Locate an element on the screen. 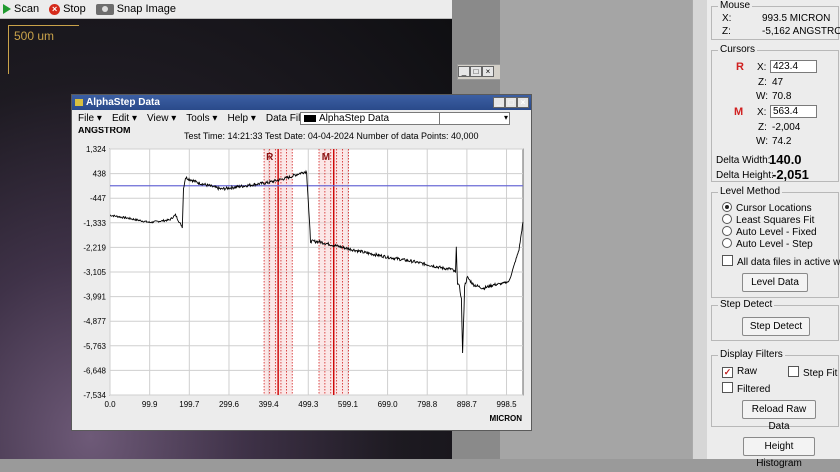  series-color-swatch is located at coordinates (310, 118).